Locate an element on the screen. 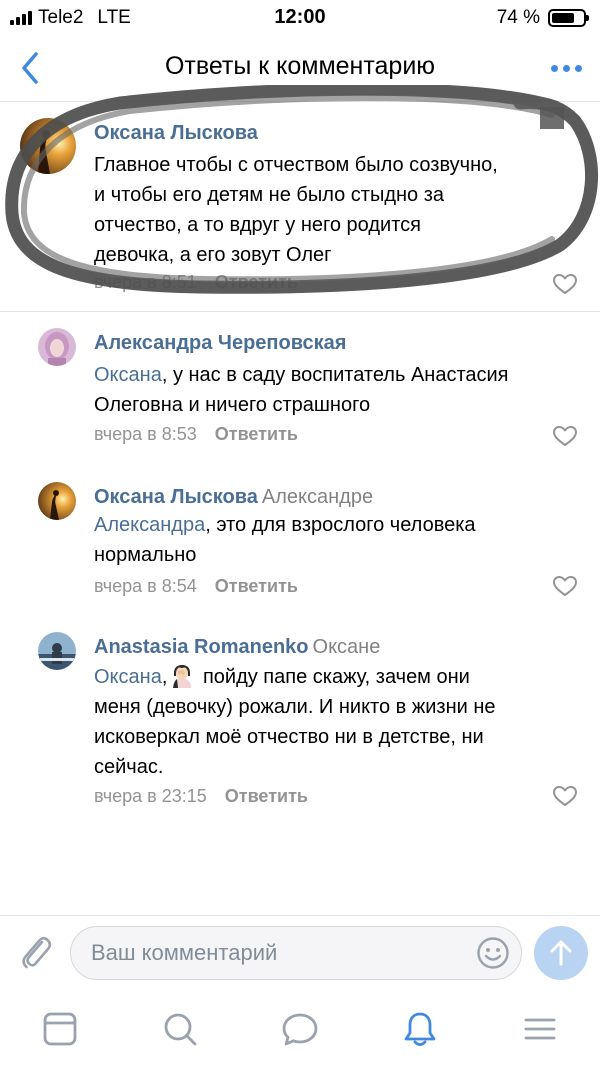 This screenshot has width=600, height=1066. feed-icon is located at coordinates (60, 1029).